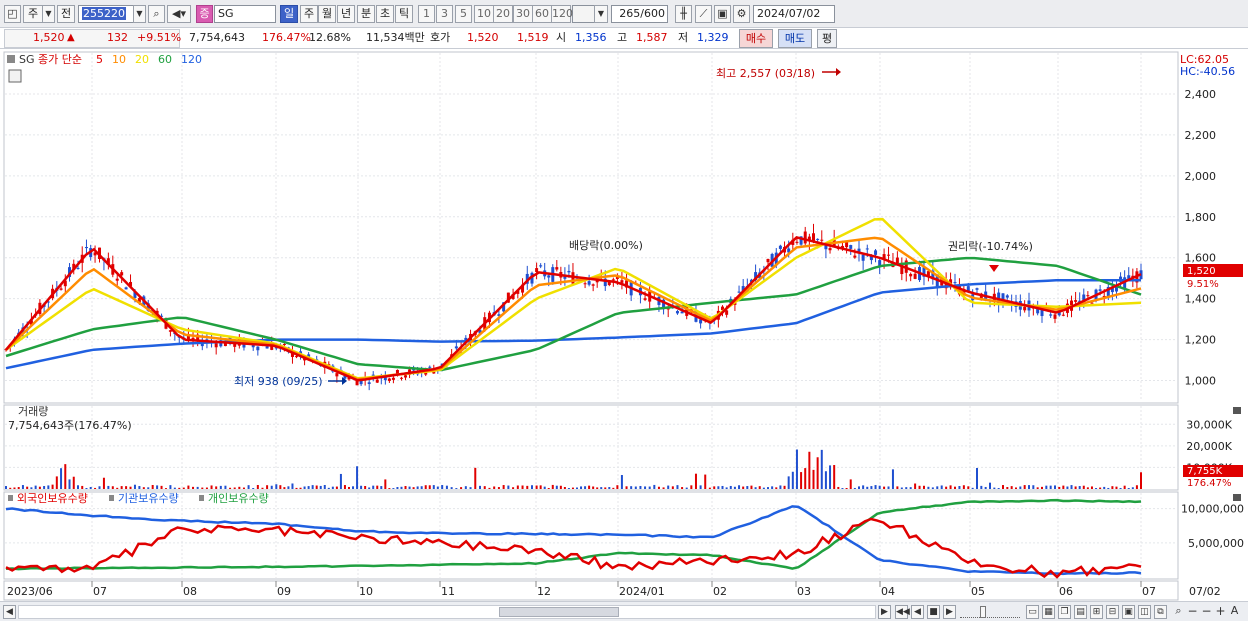 The height and width of the screenshot is (621, 1248). I want to click on period-tab-2: 월, so click(327, 14).